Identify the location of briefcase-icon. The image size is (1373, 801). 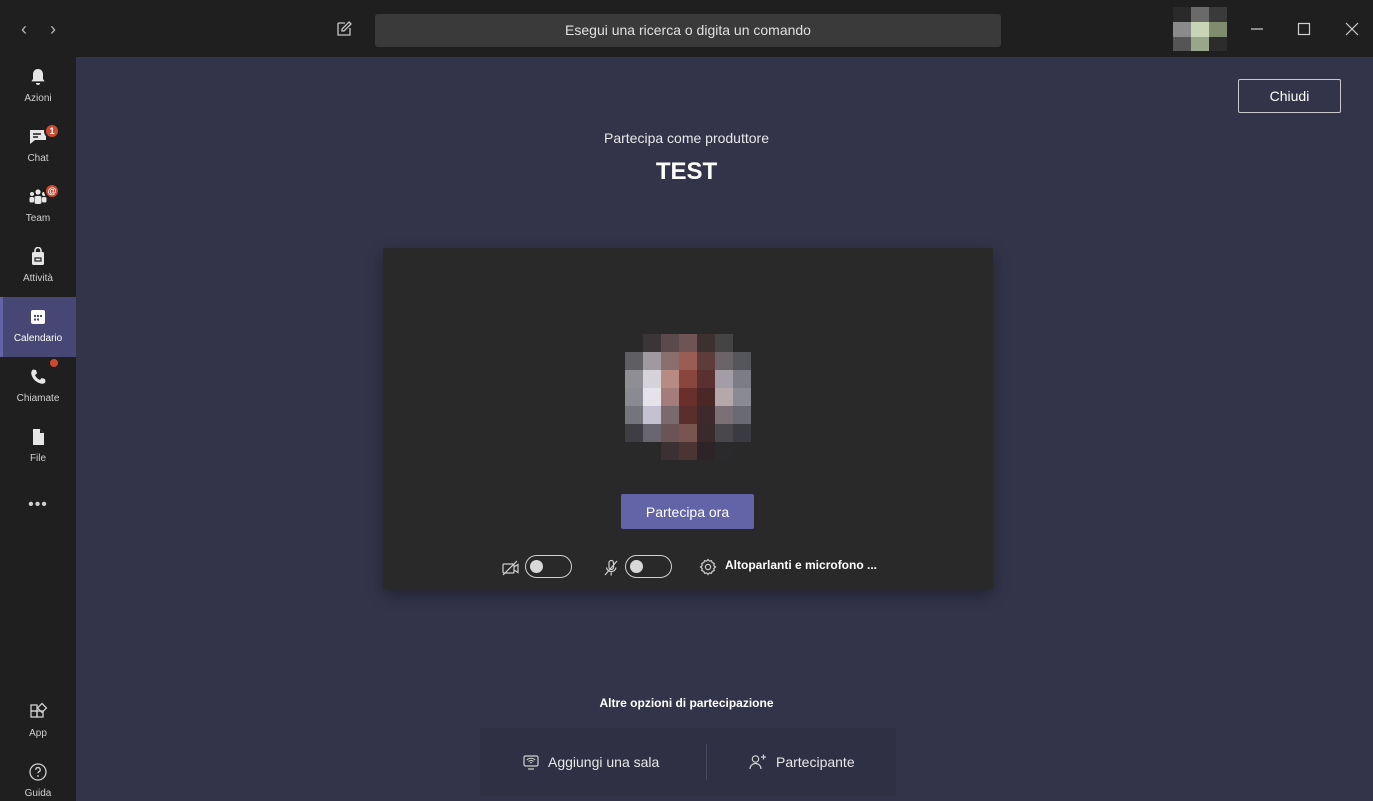
(38, 256).